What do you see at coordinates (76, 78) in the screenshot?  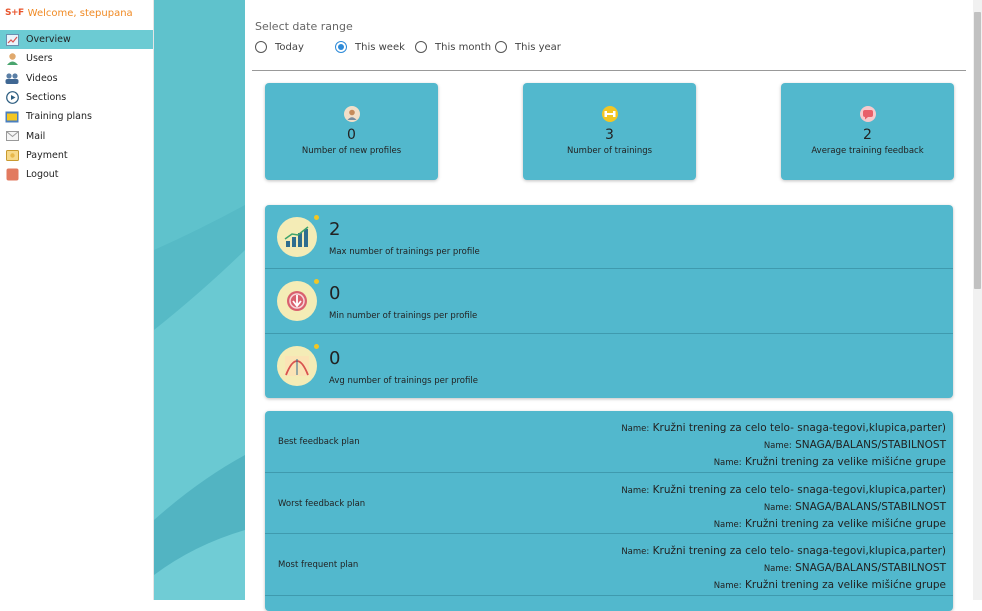 I see `sidebar-item-videos: Videos` at bounding box center [76, 78].